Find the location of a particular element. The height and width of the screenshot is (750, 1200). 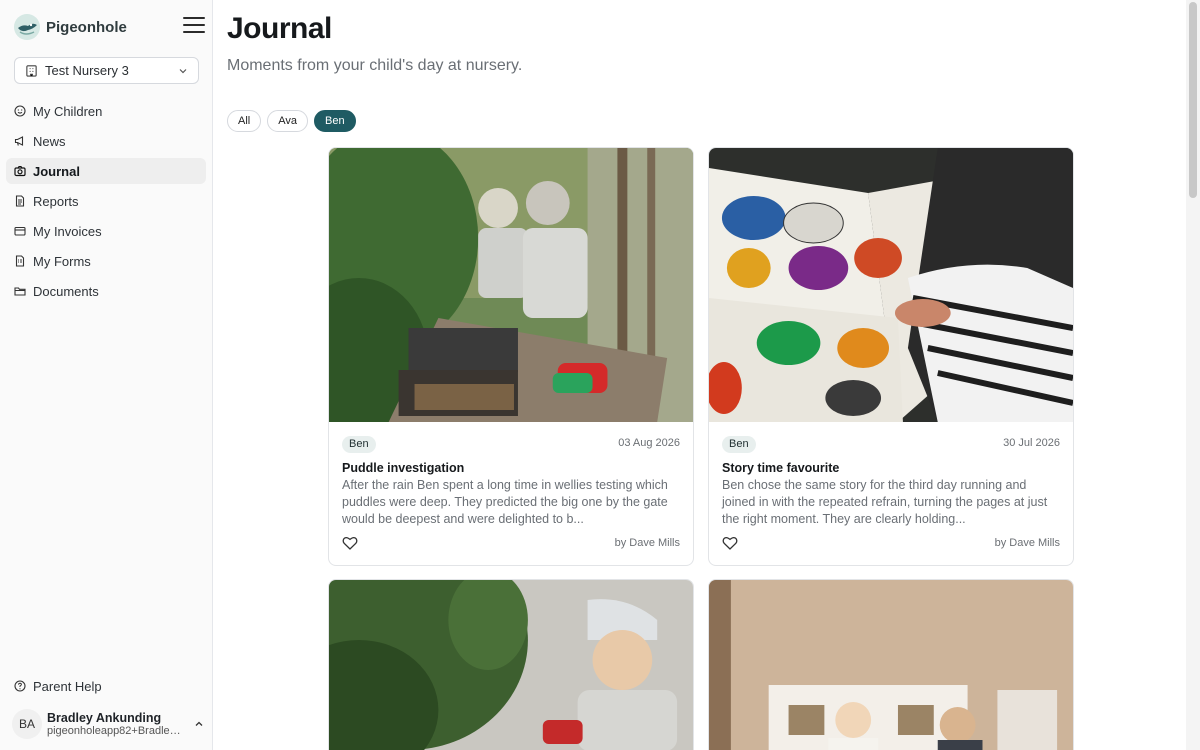

chevron-down-icon is located at coordinates (183, 70).